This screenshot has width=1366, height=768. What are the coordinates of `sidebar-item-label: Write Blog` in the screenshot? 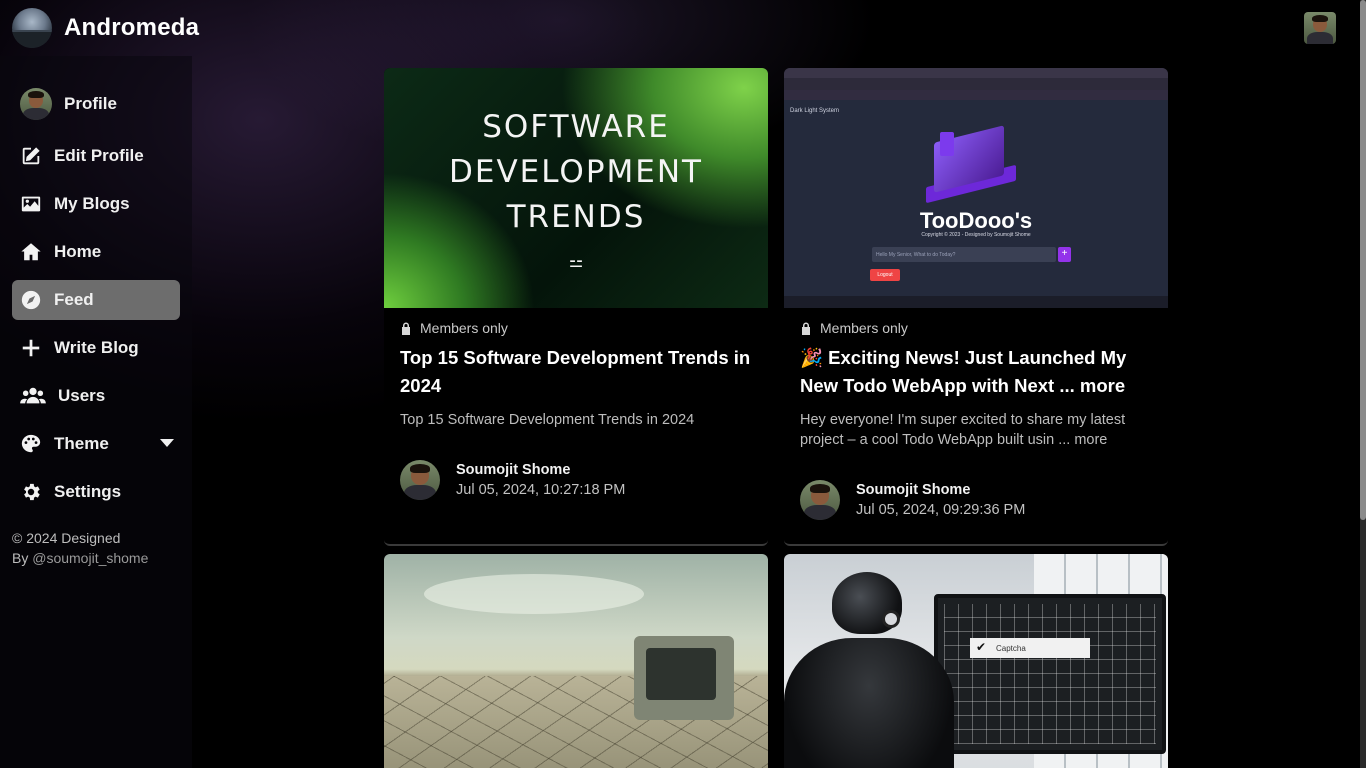 It's located at (96, 347).